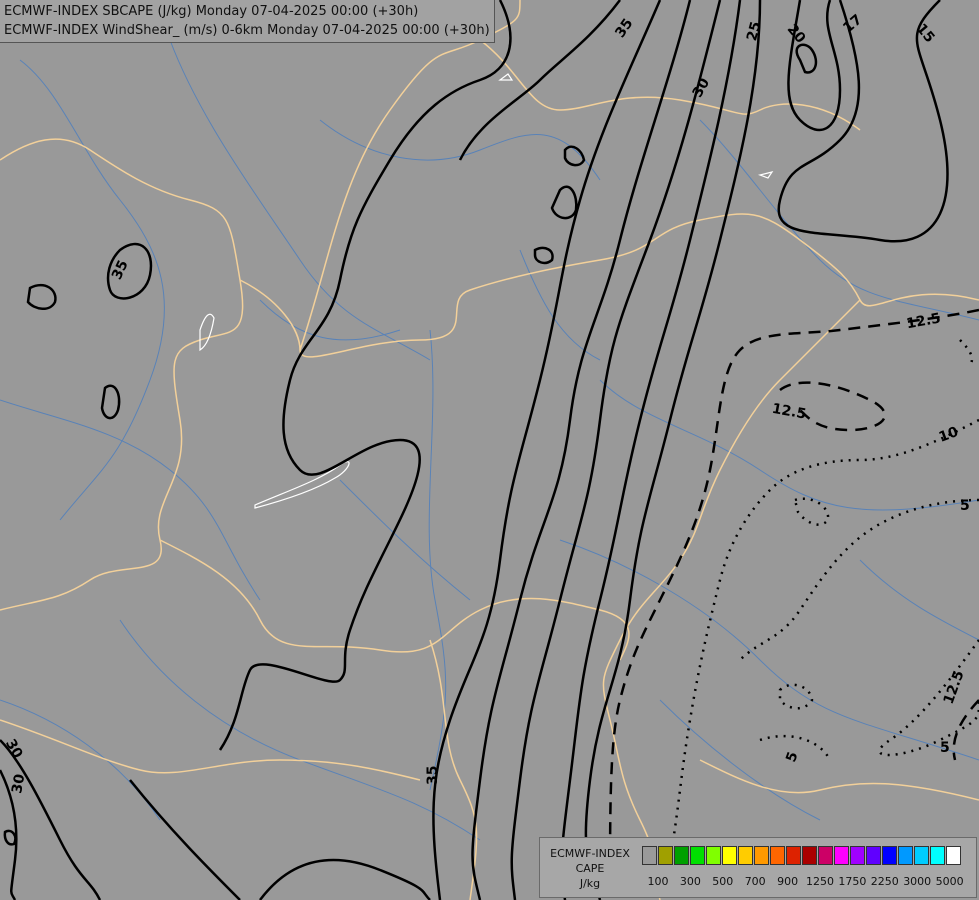 The image size is (979, 900). What do you see at coordinates (884, 881) in the screenshot?
I see `legend-tick-label: 2250` at bounding box center [884, 881].